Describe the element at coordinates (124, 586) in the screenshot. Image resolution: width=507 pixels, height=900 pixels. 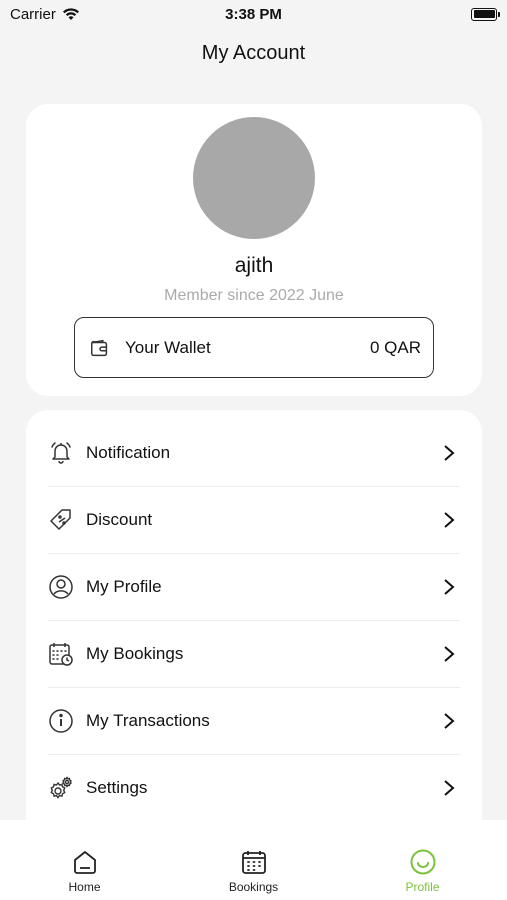
I see `menu-item-label: My Profile` at that location.